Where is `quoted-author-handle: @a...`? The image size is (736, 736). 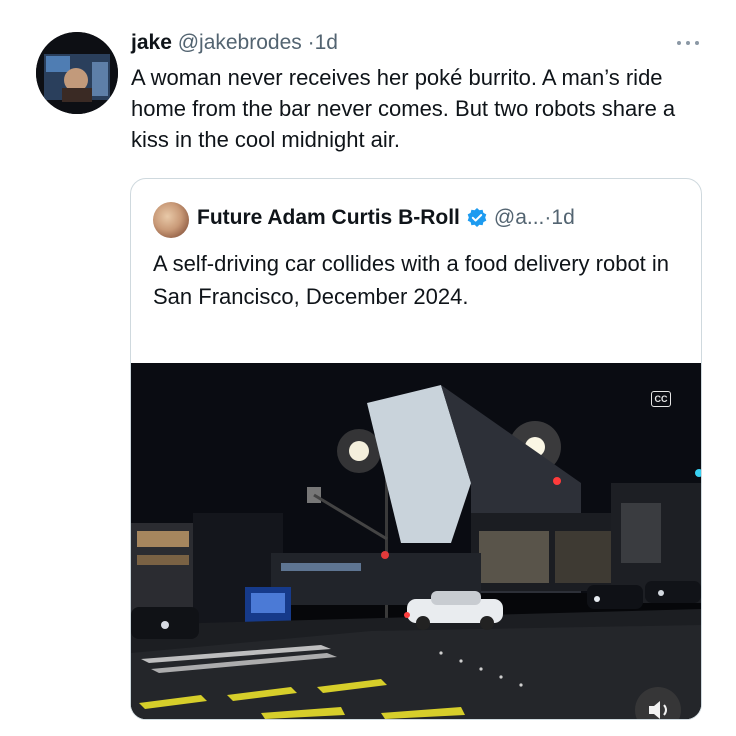 quoted-author-handle: @a... is located at coordinates (519, 218).